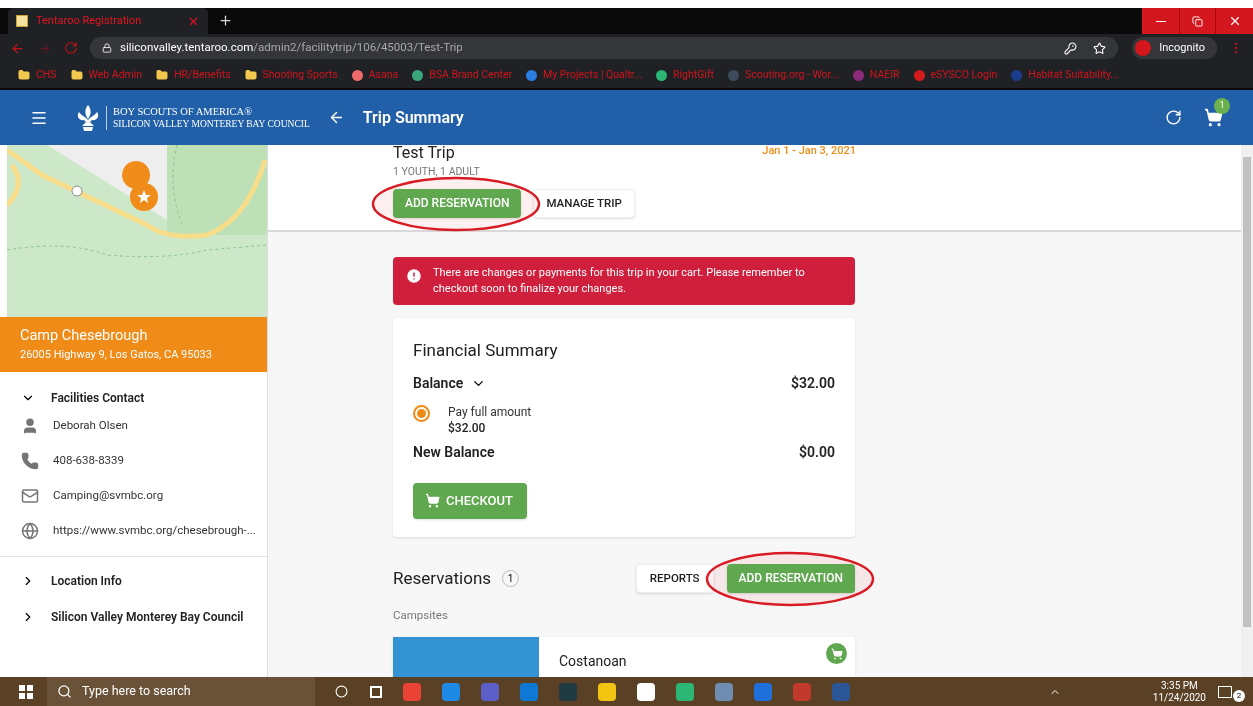 This screenshot has height=706, width=1253. Describe the element at coordinates (375, 75) in the screenshot. I see `bookmark: Asana` at that location.